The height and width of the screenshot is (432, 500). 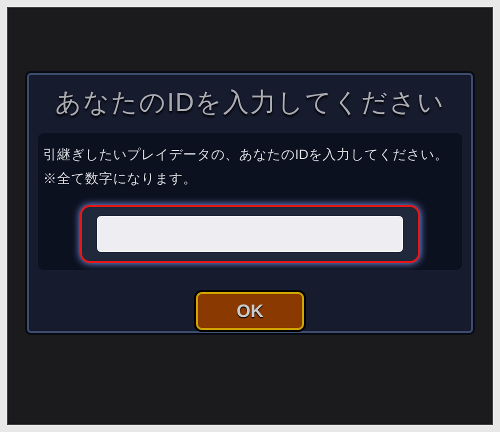 What do you see at coordinates (250, 234) in the screenshot?
I see `id-field` at bounding box center [250, 234].